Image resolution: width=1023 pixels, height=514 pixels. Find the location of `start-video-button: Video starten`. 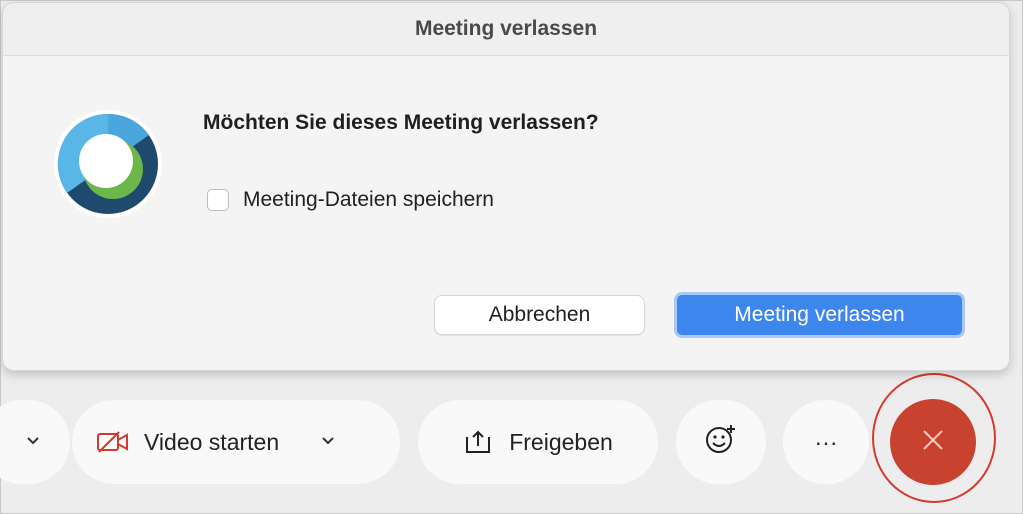

start-video-button: Video starten is located at coordinates (236, 442).